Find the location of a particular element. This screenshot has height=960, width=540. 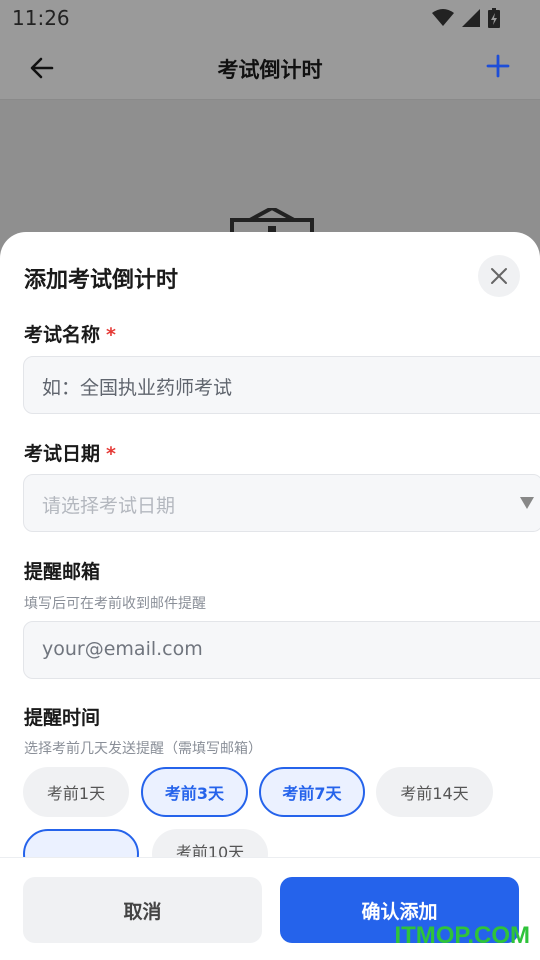

status-icons is located at coordinates (466, 18).